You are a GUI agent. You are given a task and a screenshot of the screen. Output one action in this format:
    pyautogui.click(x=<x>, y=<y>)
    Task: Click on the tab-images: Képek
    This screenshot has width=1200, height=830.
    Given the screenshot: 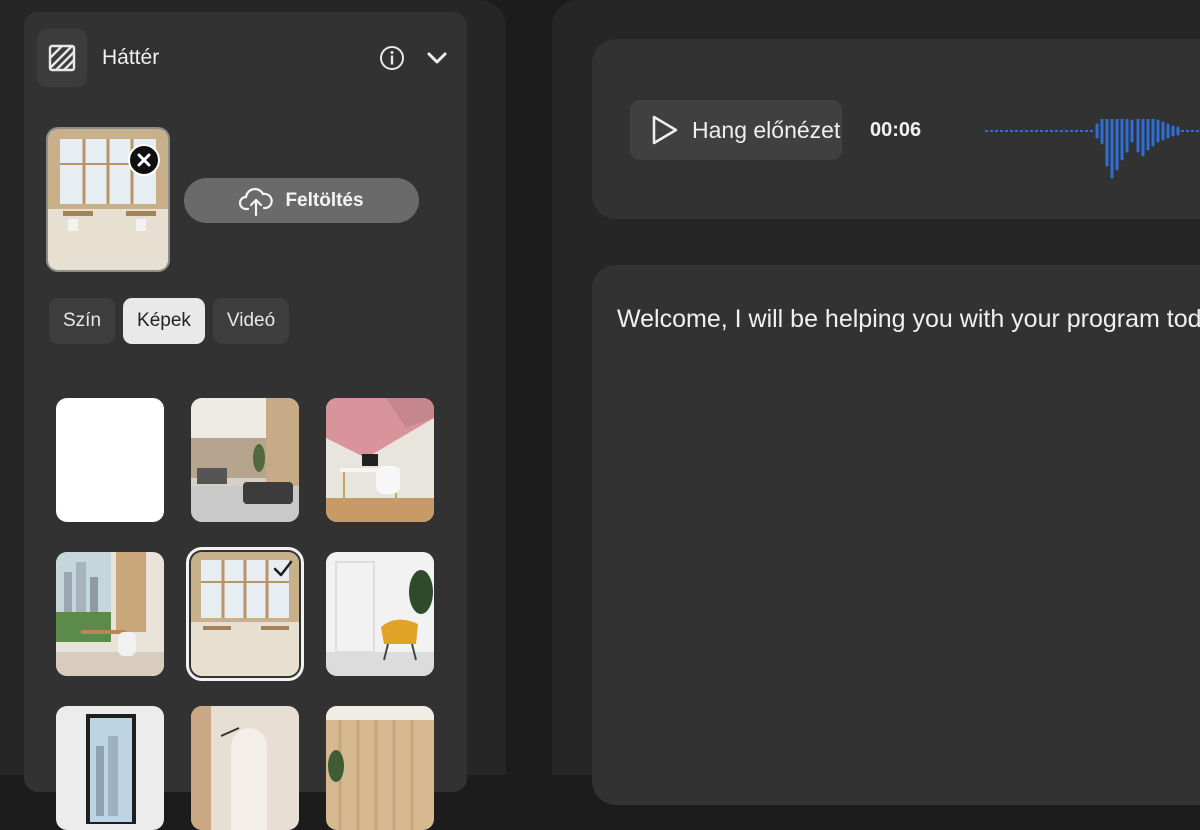 What is the action you would take?
    pyautogui.click(x=164, y=321)
    